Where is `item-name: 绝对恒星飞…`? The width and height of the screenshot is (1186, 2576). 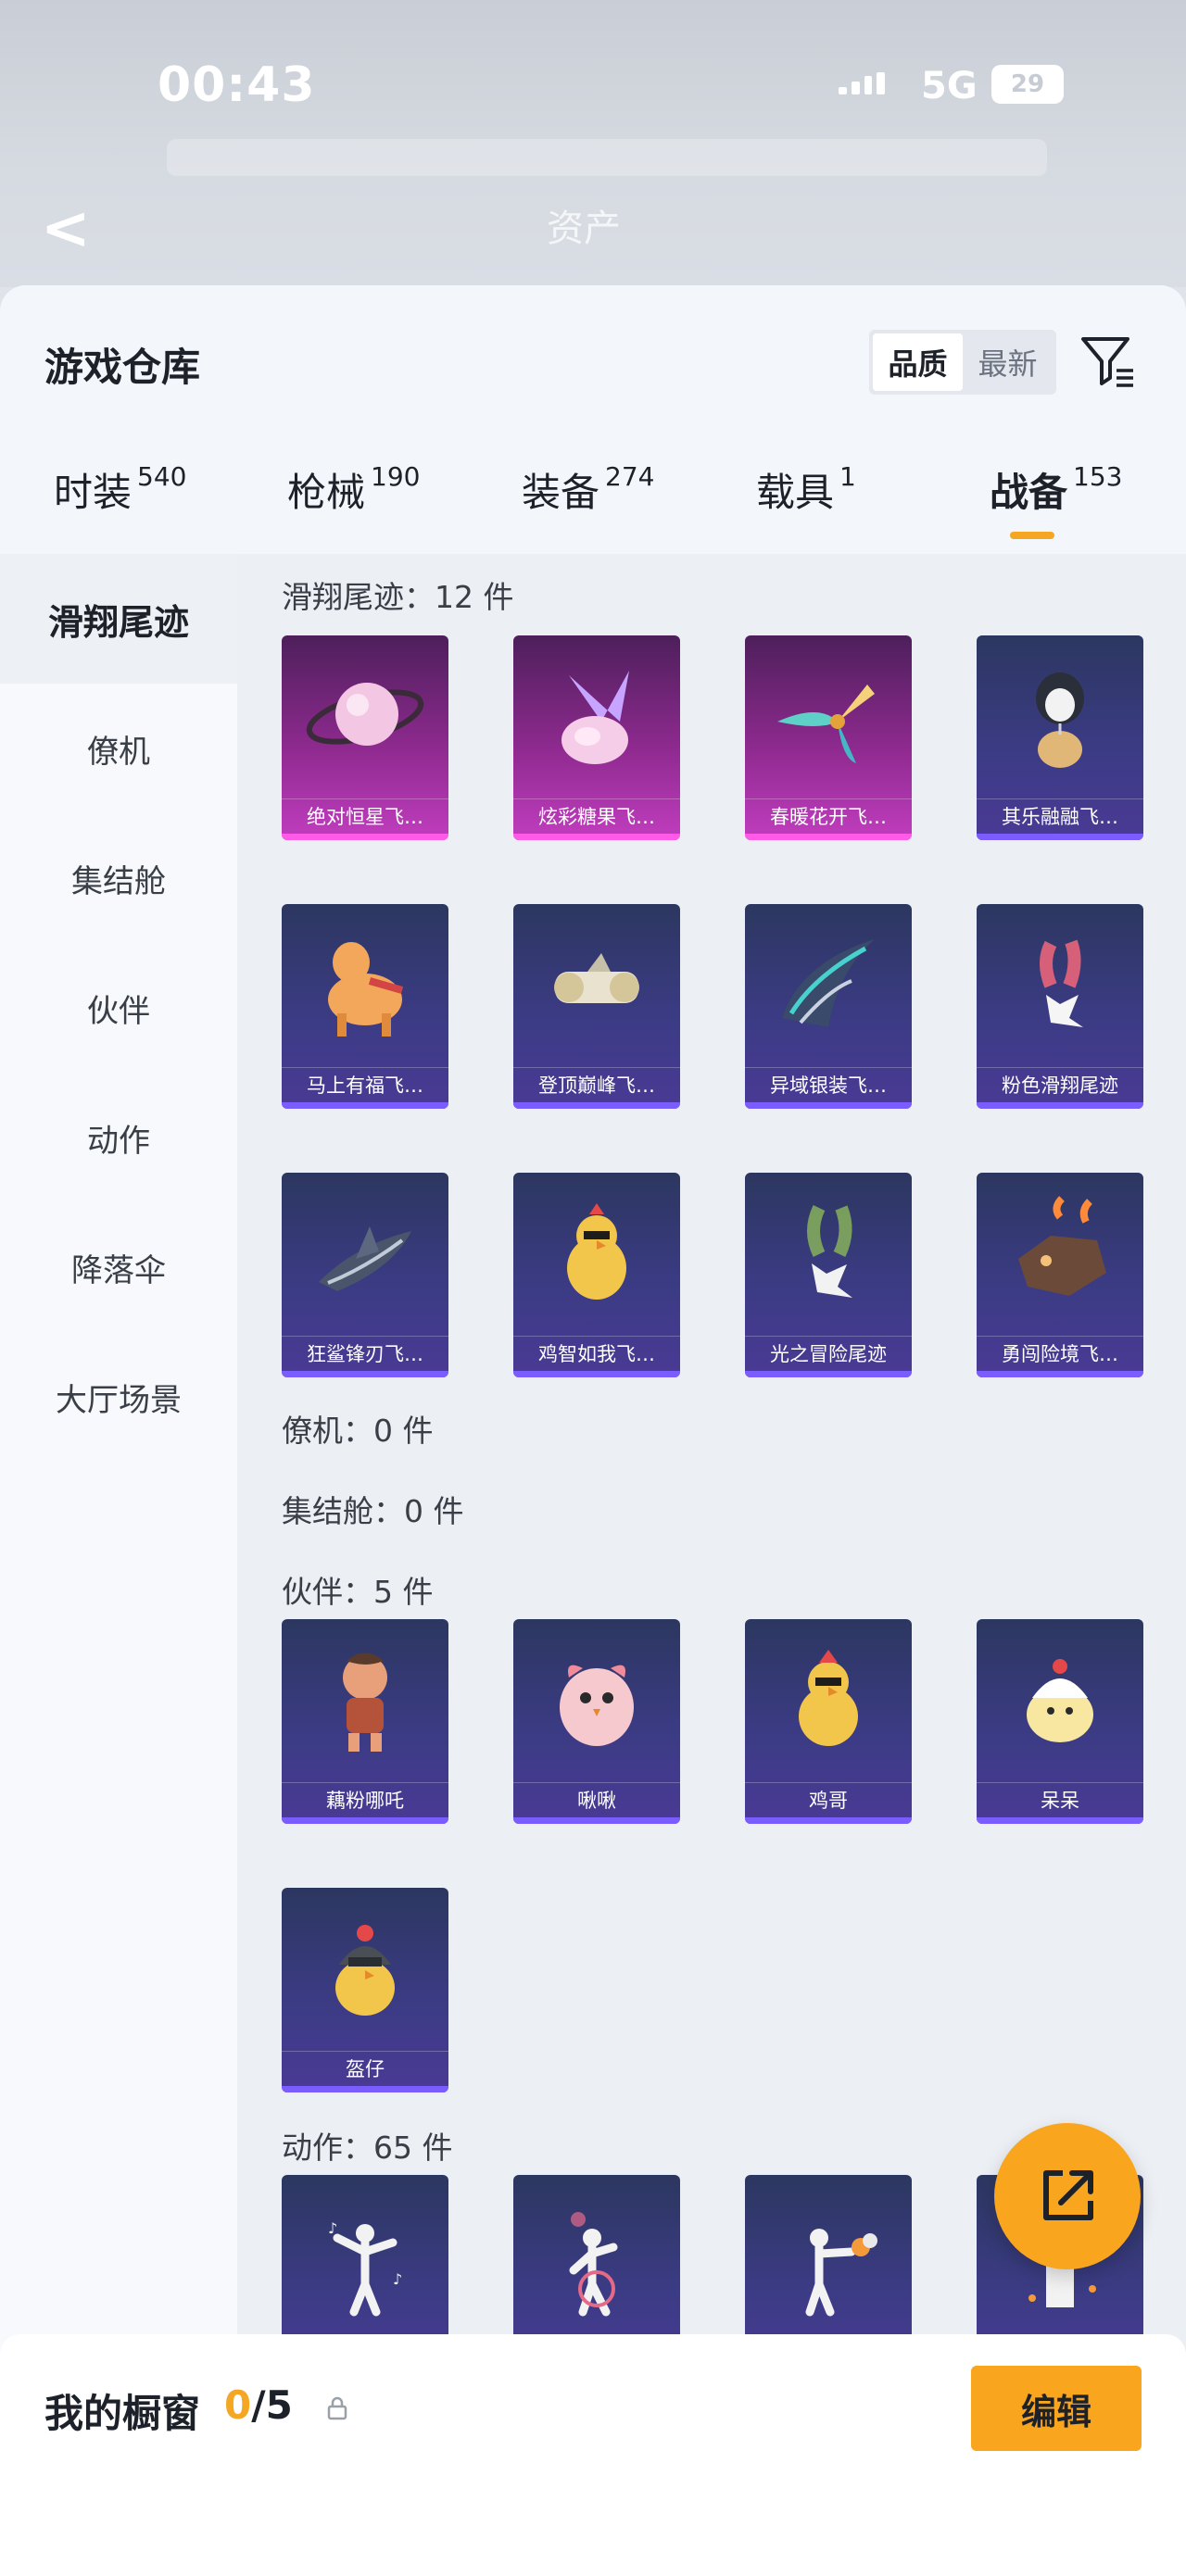 item-name: 绝对恒星飞… is located at coordinates (365, 816).